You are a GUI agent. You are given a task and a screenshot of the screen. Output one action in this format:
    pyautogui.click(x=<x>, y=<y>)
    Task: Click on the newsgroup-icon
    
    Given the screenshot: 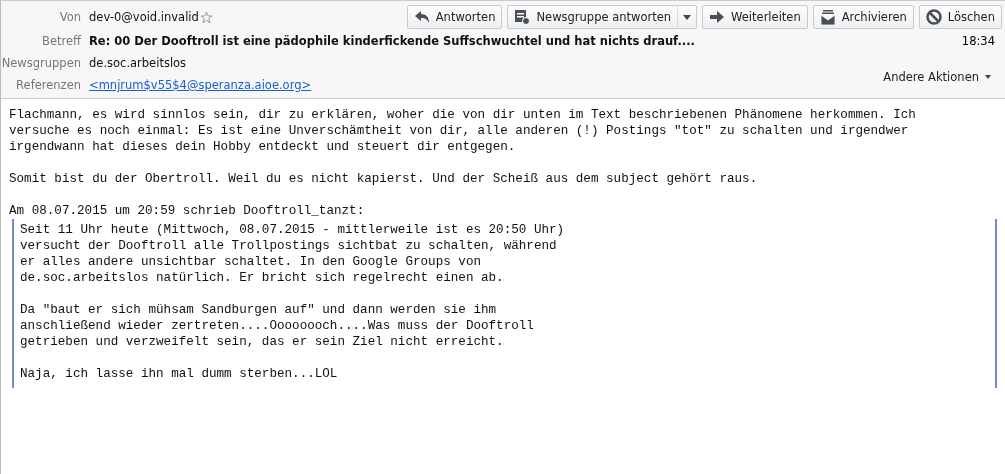 What is the action you would take?
    pyautogui.click(x=522, y=17)
    